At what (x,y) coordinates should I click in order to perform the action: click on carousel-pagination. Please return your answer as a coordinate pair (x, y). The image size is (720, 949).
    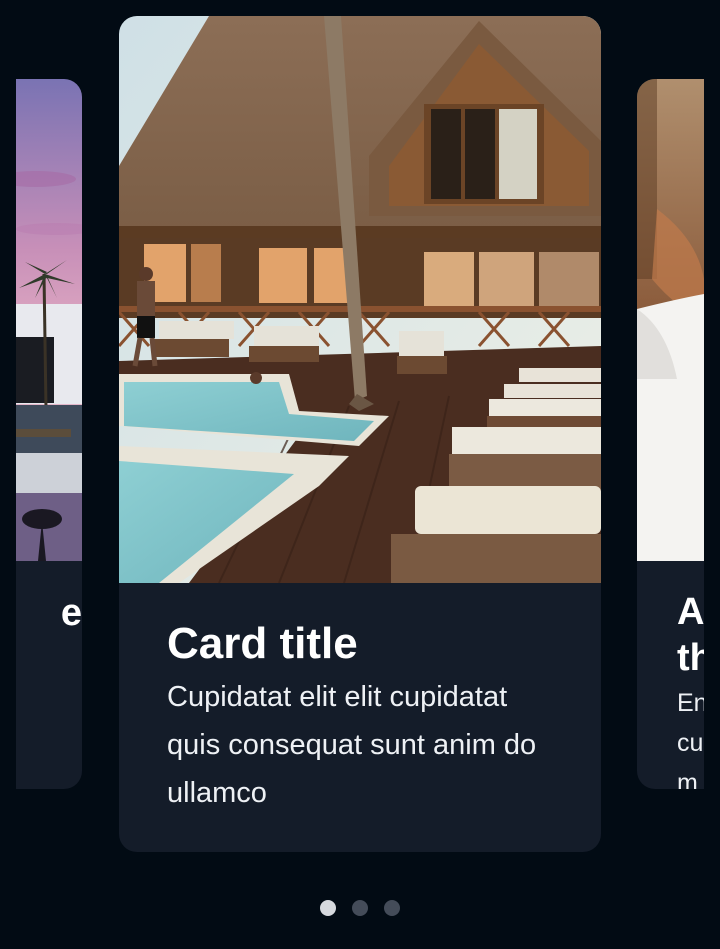
    Looking at the image, I should click on (360, 909).